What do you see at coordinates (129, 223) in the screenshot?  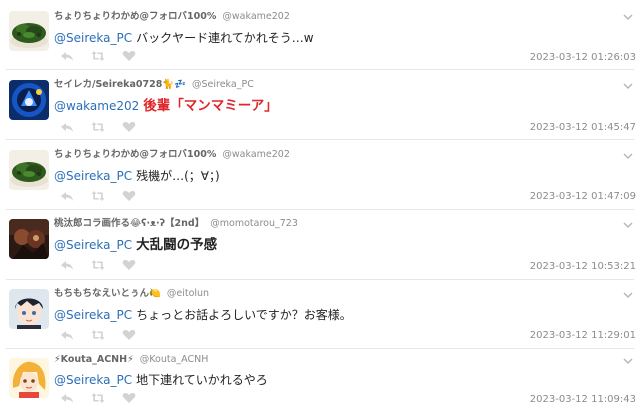 I see `display-name: 桃汰郎コラ画作る😂ʕ·ᴥ·ʔ【2nd】` at bounding box center [129, 223].